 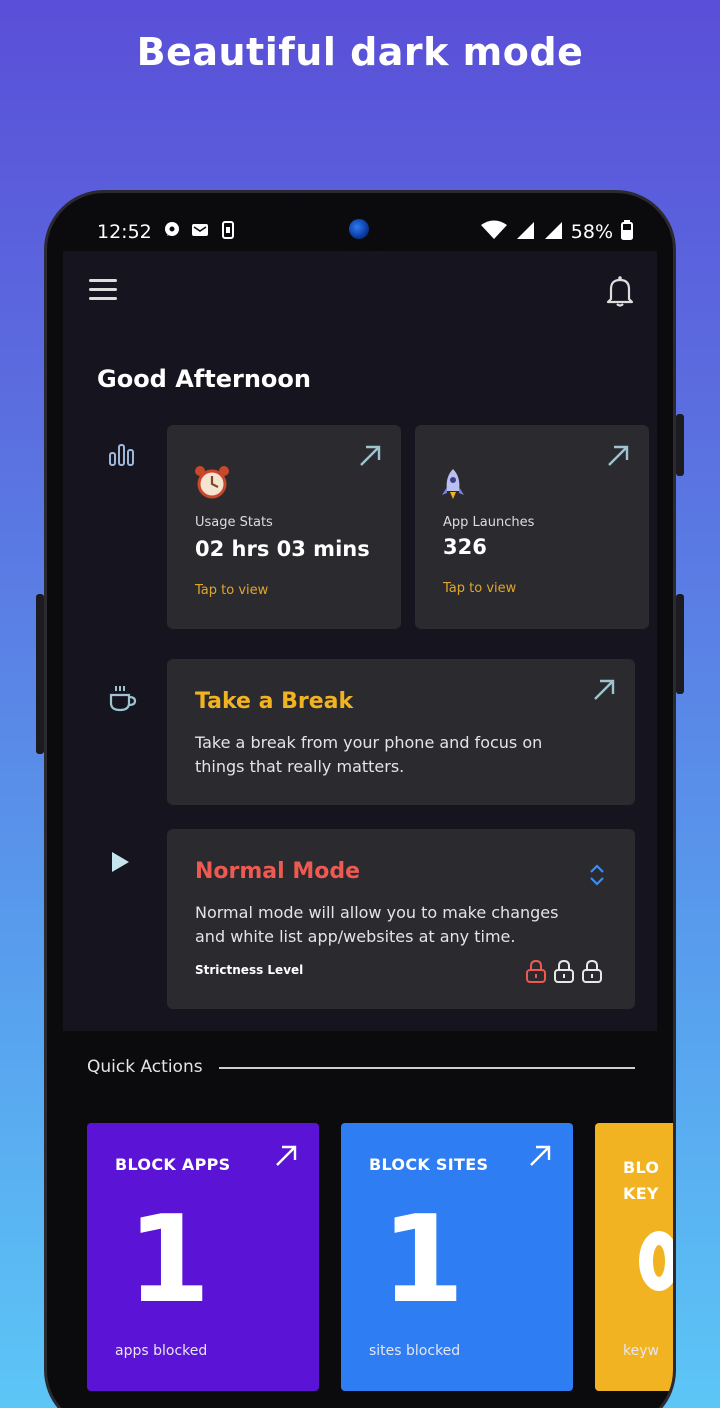 What do you see at coordinates (479, 588) in the screenshot?
I see `app-launches-tap-label: Tap to view` at bounding box center [479, 588].